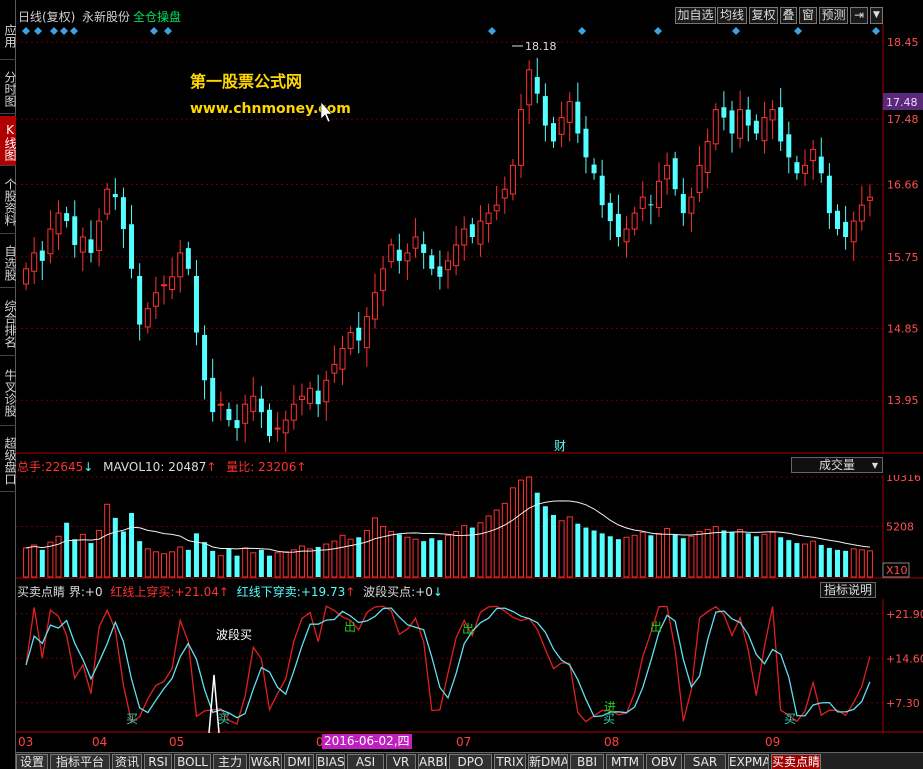 The image size is (923, 769). I want to click on menu-dropdown-button: ▼, so click(876, 15).